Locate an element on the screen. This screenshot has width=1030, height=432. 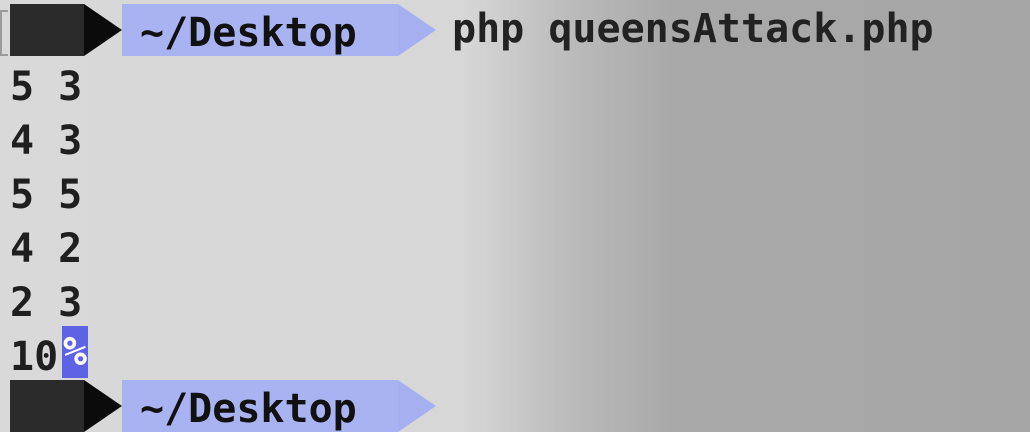
output-line: 10 is located at coordinates (34, 357).